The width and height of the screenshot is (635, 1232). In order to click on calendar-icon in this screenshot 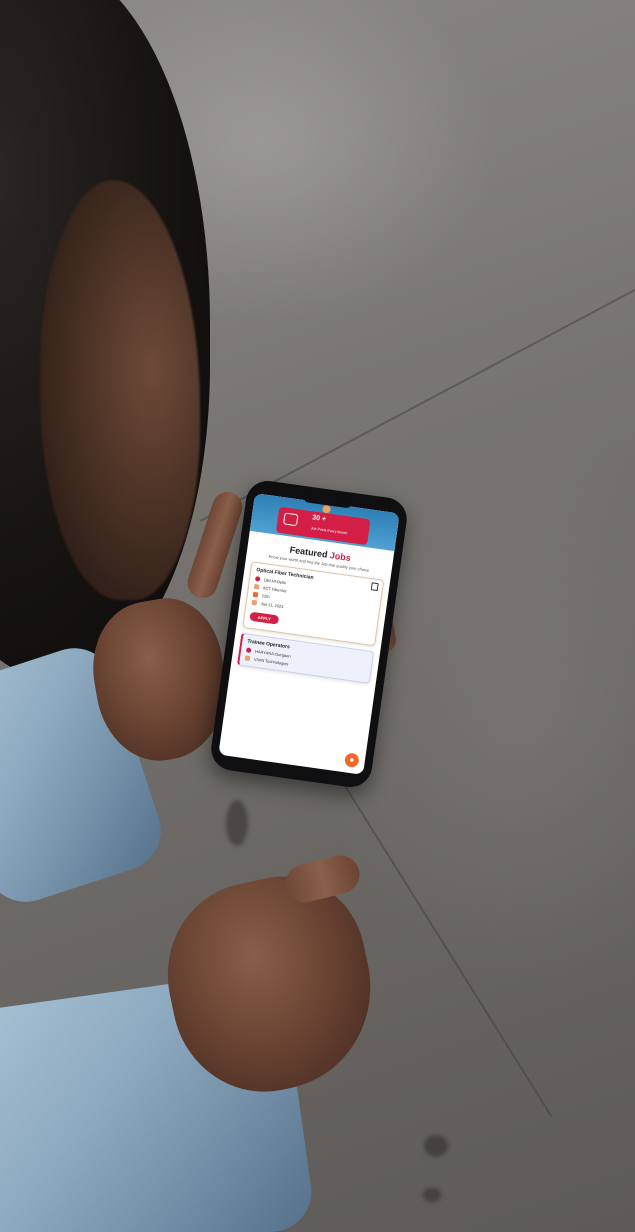, I will do `click(254, 602)`.